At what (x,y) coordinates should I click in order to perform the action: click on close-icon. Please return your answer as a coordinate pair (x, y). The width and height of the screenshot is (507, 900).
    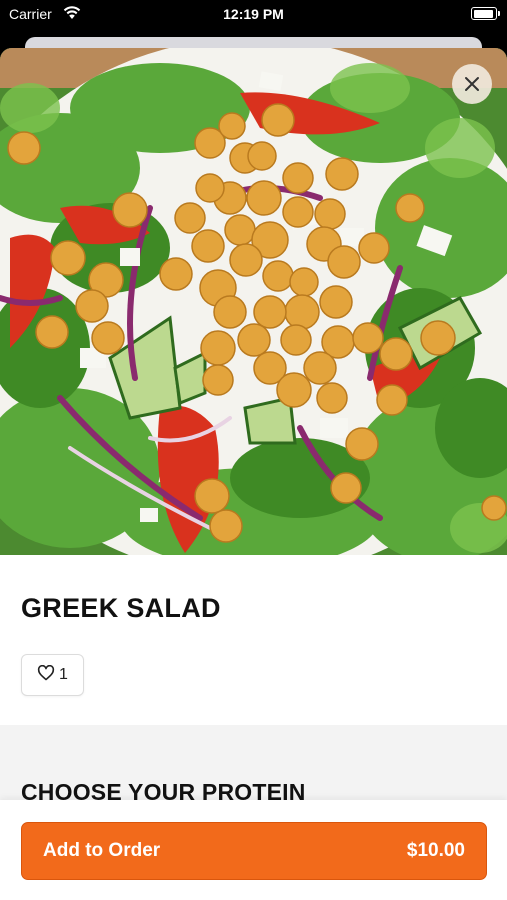
    Looking at the image, I should click on (472, 84).